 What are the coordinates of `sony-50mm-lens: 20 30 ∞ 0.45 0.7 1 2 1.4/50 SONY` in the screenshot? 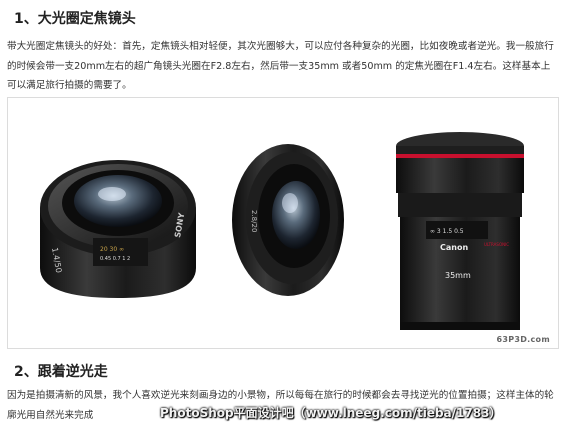 It's located at (118, 229).